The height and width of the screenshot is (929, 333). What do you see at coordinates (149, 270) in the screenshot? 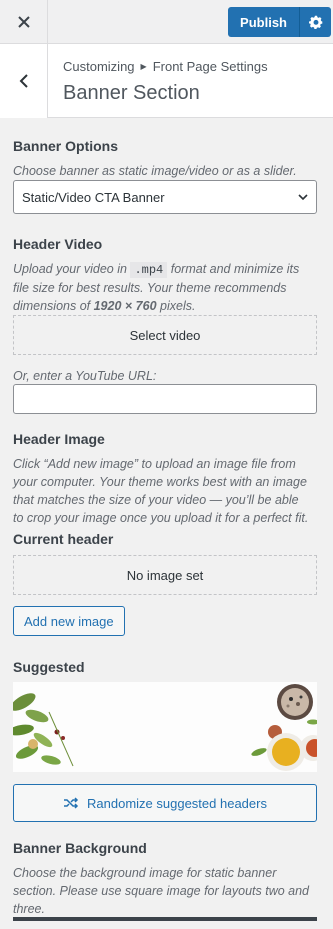
I see `format-code: .mp4` at bounding box center [149, 270].